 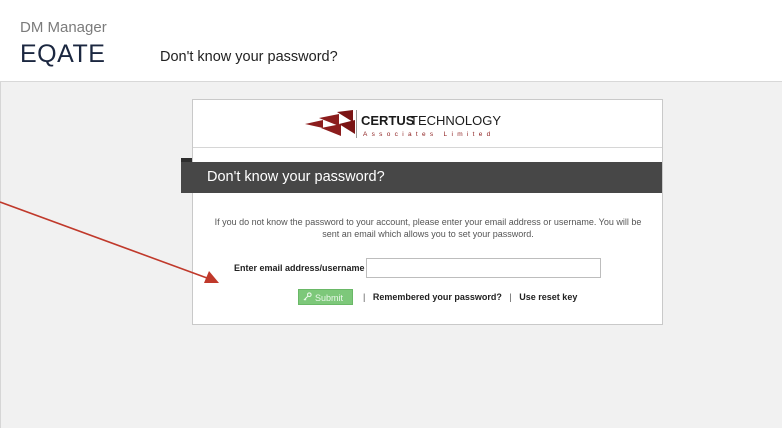 What do you see at coordinates (483, 268) in the screenshot?
I see `email-username-input` at bounding box center [483, 268].